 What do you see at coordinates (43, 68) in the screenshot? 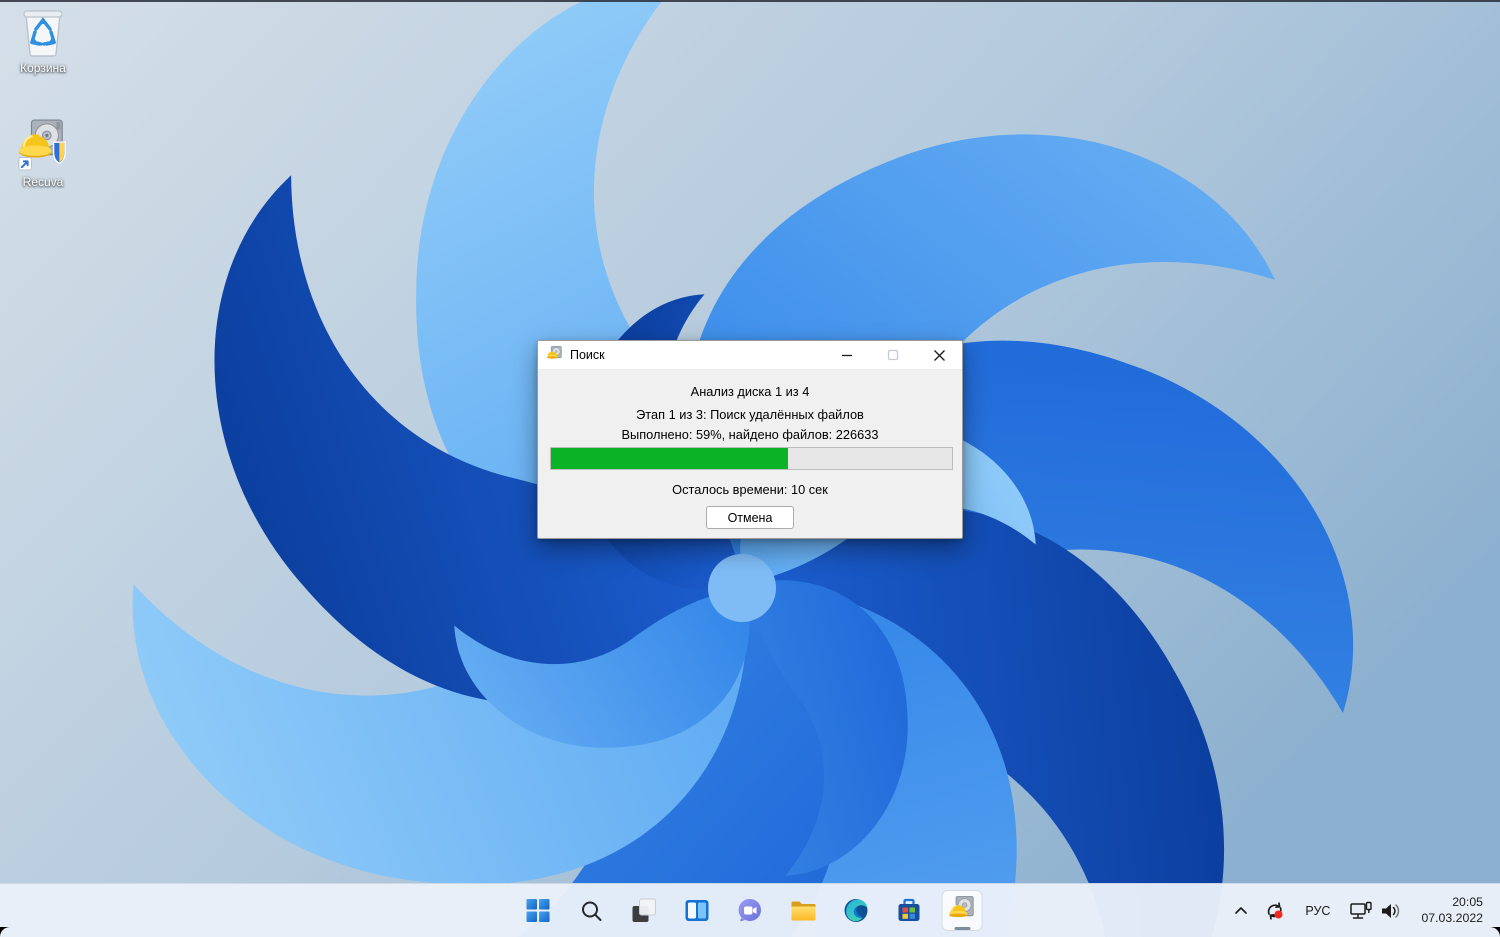
I see `desktop-icon-label: Корзина` at bounding box center [43, 68].